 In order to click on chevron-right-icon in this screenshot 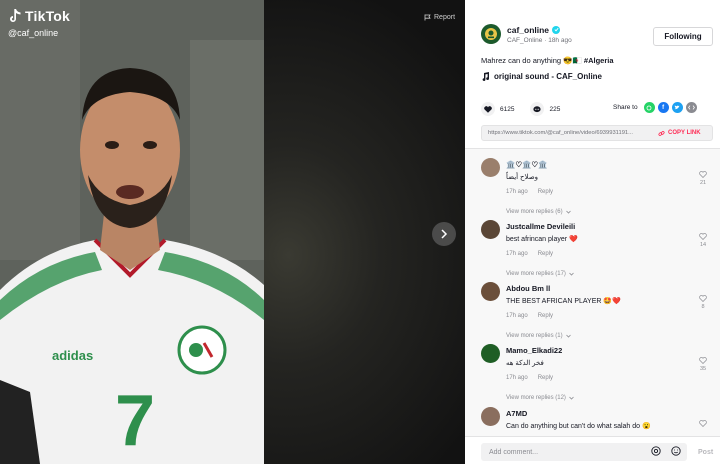, I will do `click(444, 234)`.